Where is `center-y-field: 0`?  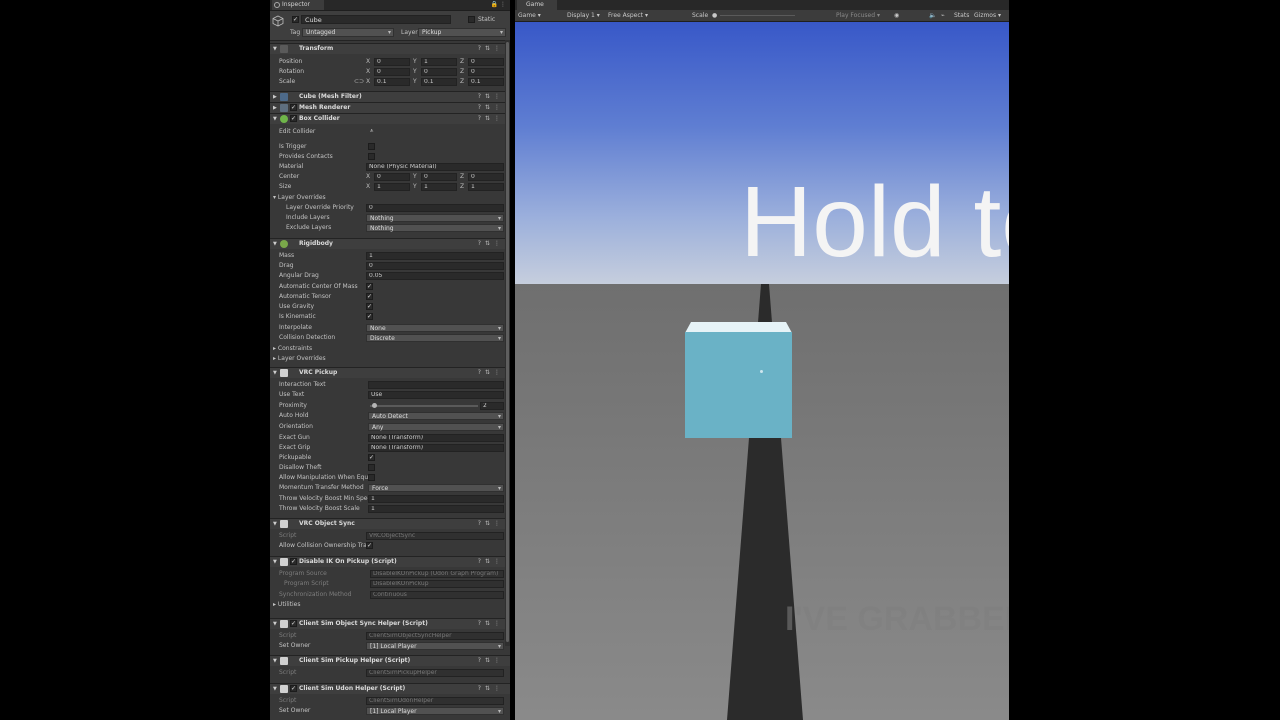 center-y-field: 0 is located at coordinates (439, 177).